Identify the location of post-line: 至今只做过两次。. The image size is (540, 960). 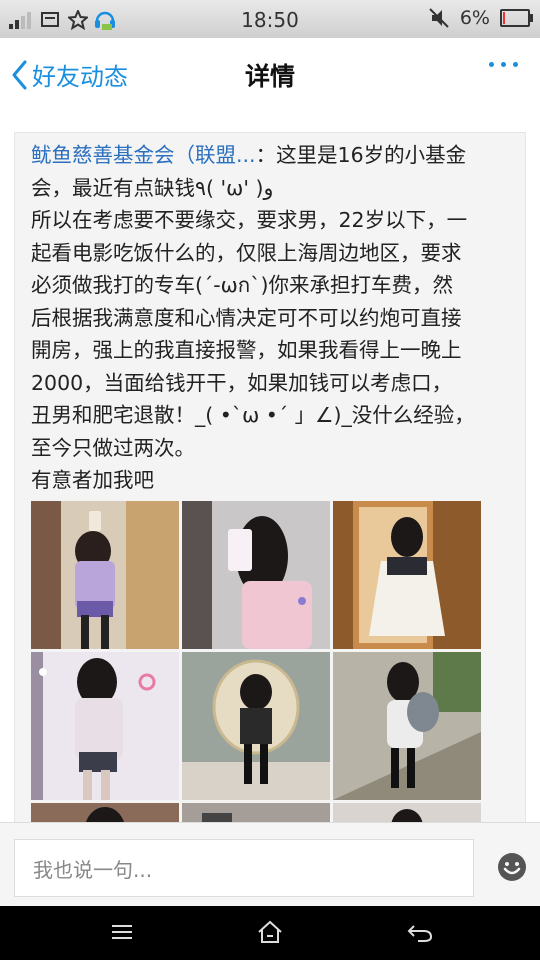
(113, 447).